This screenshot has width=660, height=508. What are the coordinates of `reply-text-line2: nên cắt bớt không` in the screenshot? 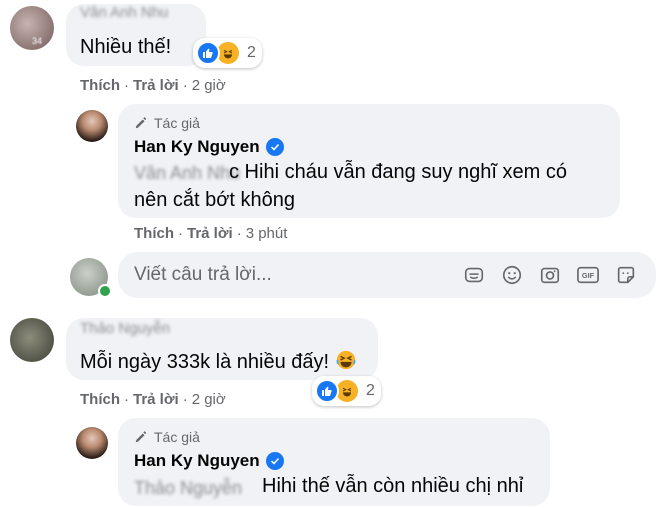 It's located at (215, 200).